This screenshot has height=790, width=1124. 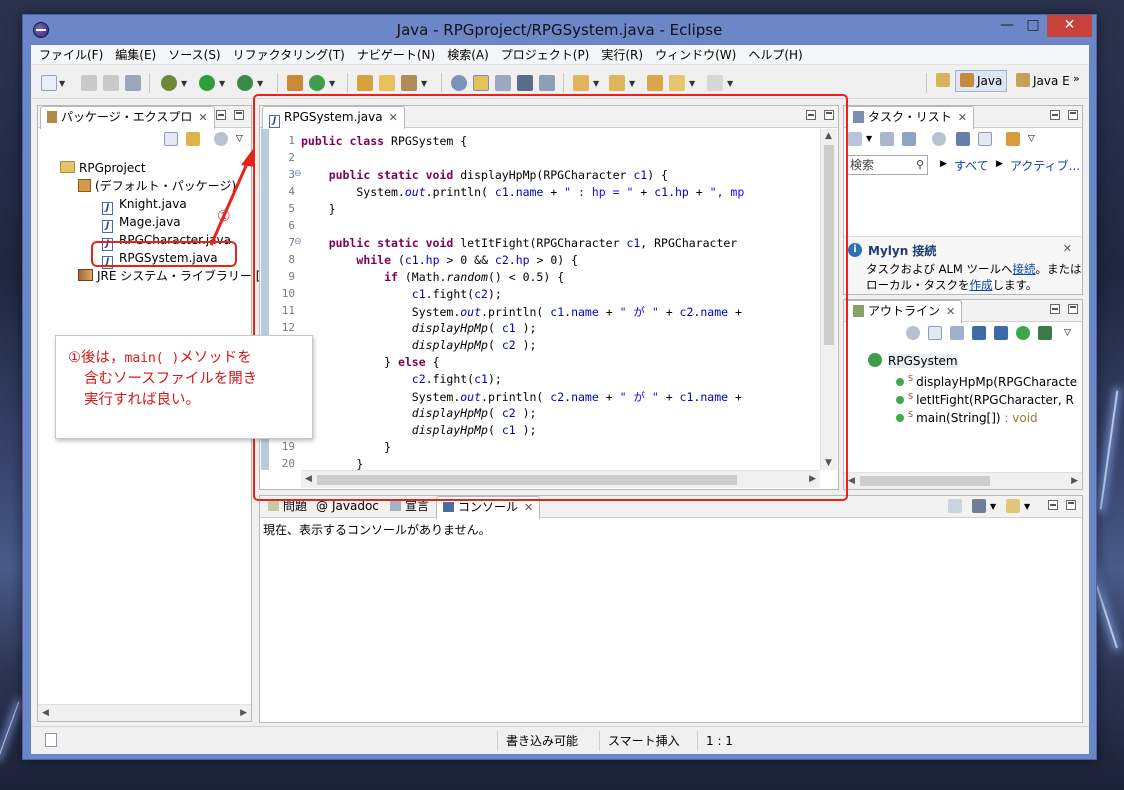 What do you see at coordinates (1045, 333) in the screenshot?
I see `hide-local-types-icon` at bounding box center [1045, 333].